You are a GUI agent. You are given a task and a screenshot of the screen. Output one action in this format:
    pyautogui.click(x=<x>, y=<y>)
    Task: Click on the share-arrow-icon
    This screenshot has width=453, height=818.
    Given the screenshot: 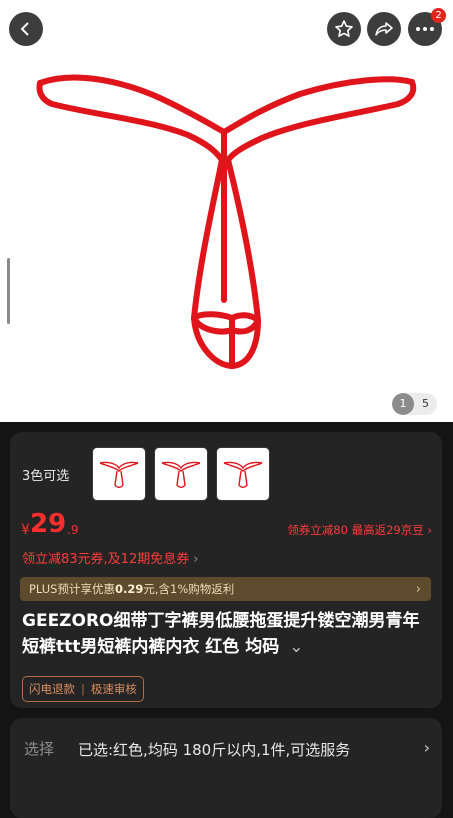 What is the action you would take?
    pyautogui.click(x=384, y=29)
    